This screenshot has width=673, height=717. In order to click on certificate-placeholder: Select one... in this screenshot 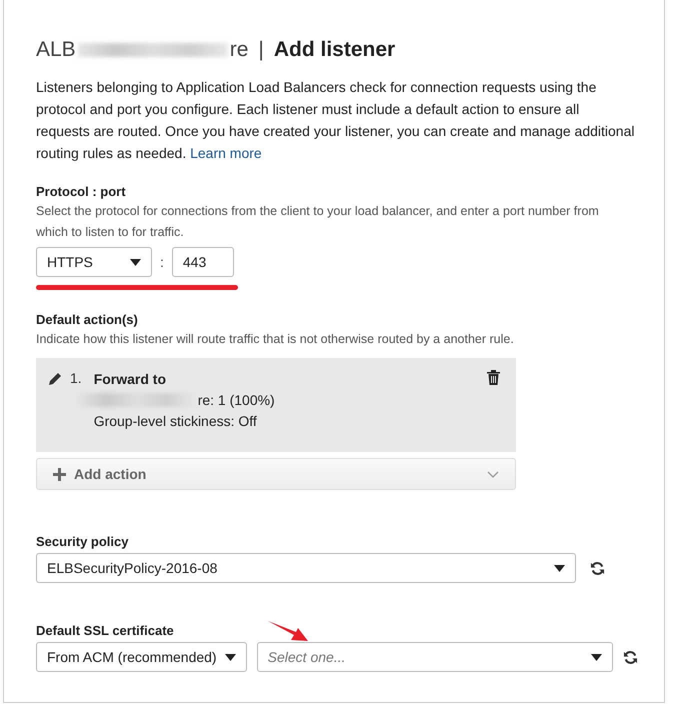, I will do `click(307, 657)`.